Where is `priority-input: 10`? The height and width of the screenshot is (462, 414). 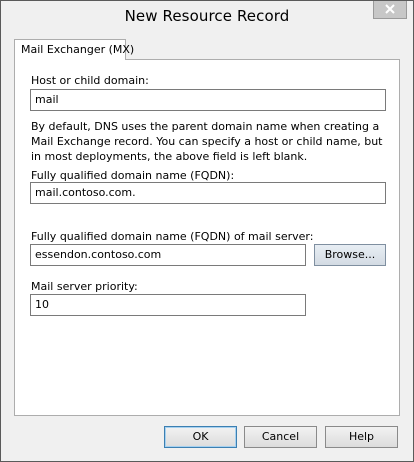
priority-input: 10 is located at coordinates (168, 305).